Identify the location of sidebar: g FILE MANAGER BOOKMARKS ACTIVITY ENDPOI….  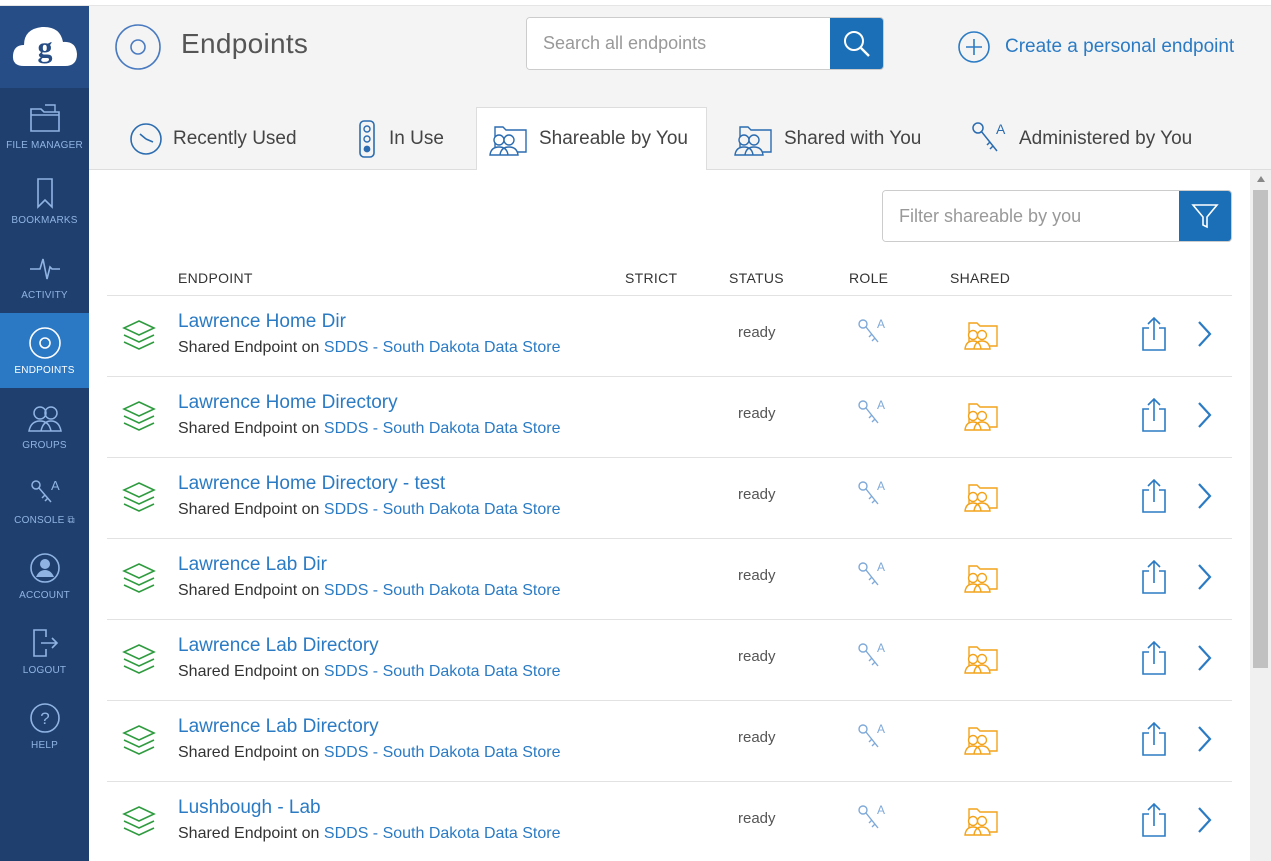
(44, 433).